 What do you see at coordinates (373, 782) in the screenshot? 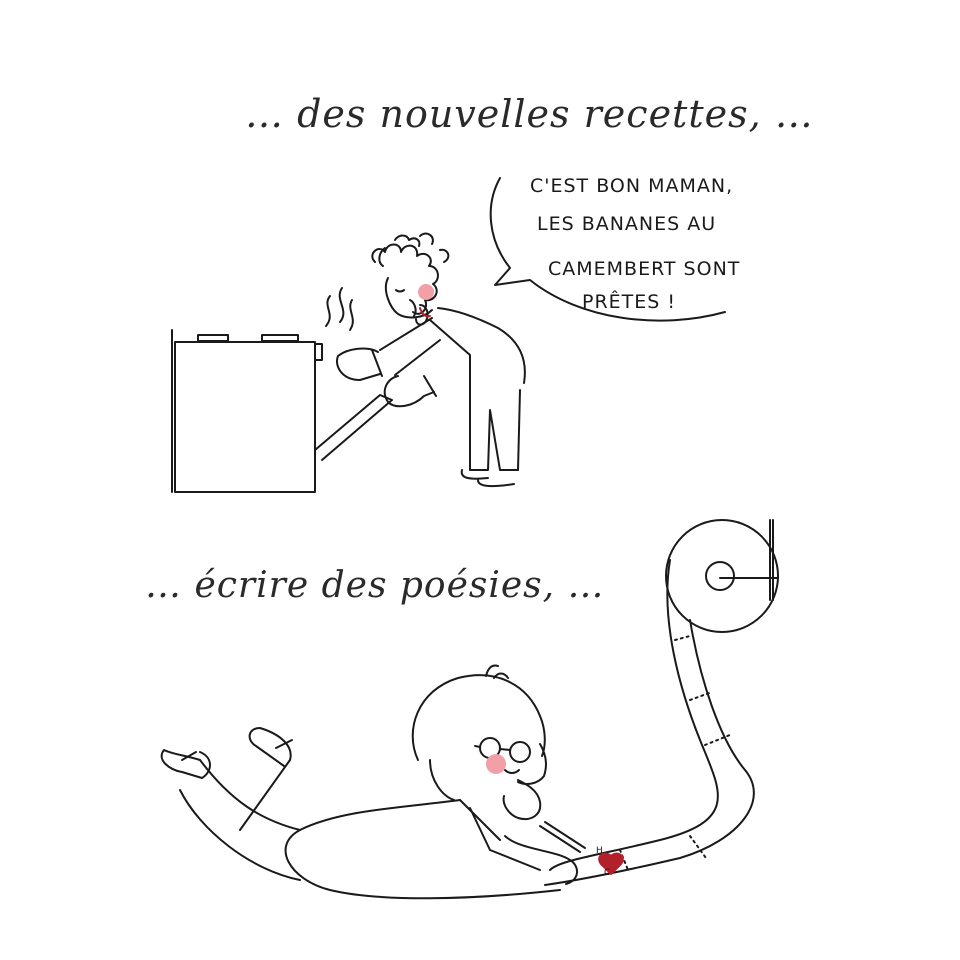
I see `child-character` at bounding box center [373, 782].